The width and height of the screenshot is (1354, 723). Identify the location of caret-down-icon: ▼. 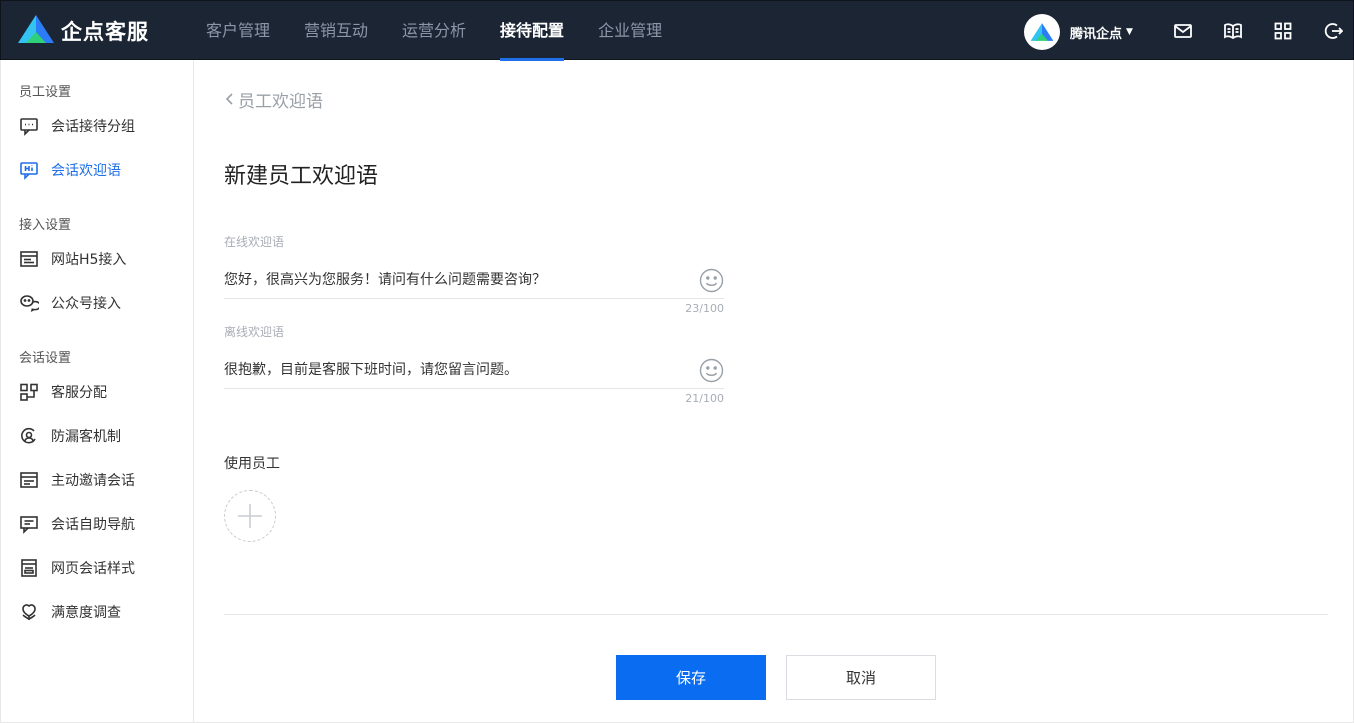
(1129, 32).